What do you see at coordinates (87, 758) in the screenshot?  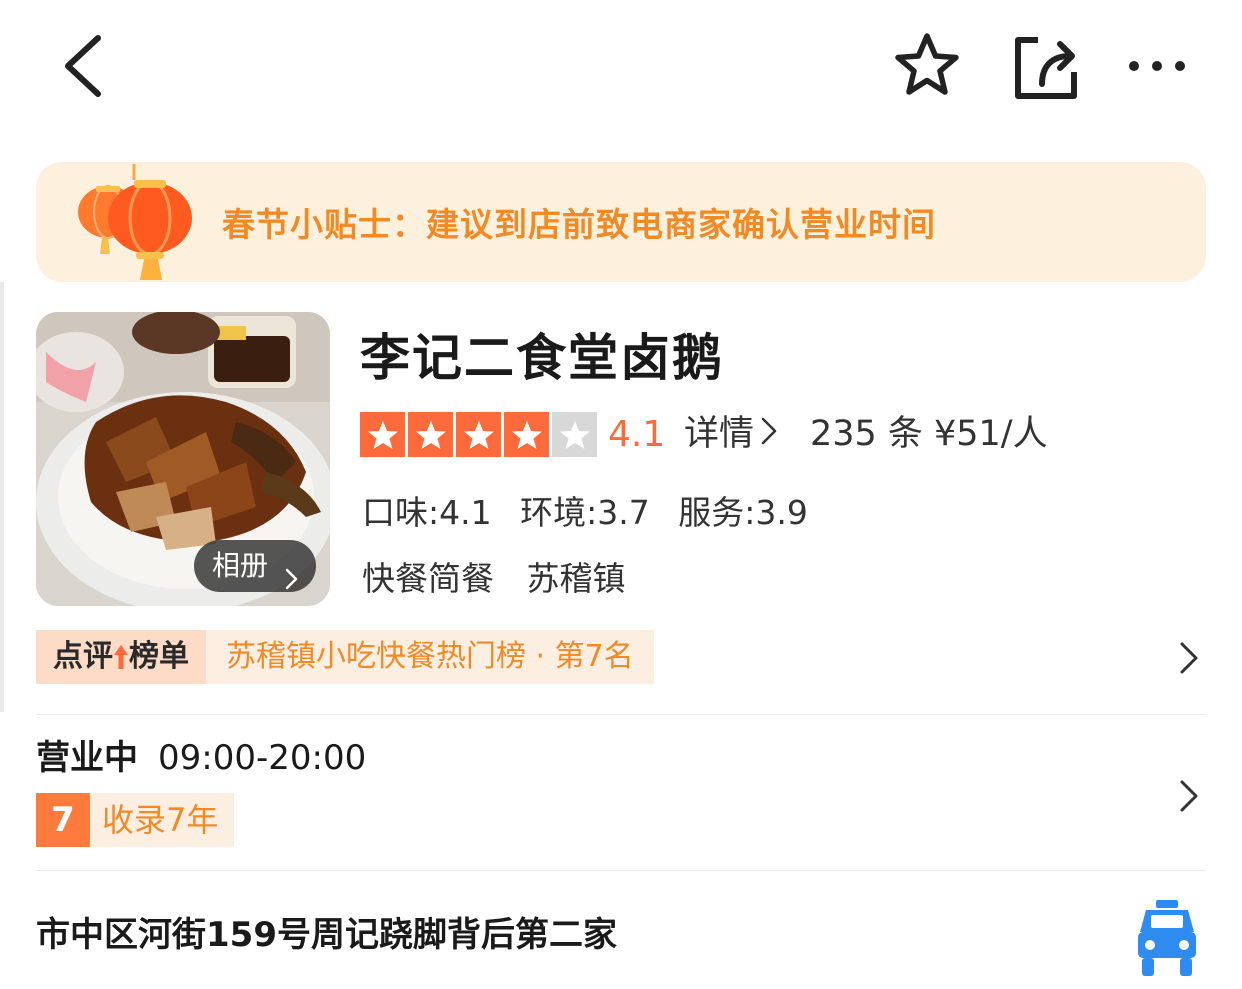 I see `open-status: 营业中` at bounding box center [87, 758].